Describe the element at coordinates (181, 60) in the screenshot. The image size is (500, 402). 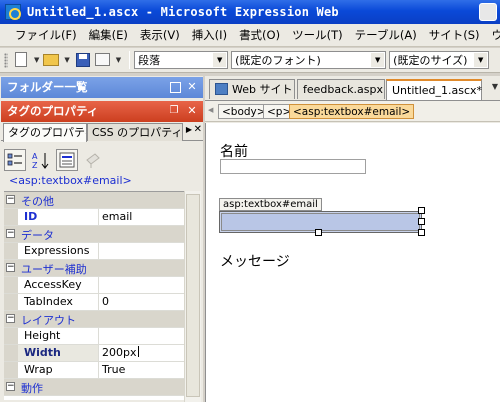
I see `style-select: 段落 ▼` at that location.